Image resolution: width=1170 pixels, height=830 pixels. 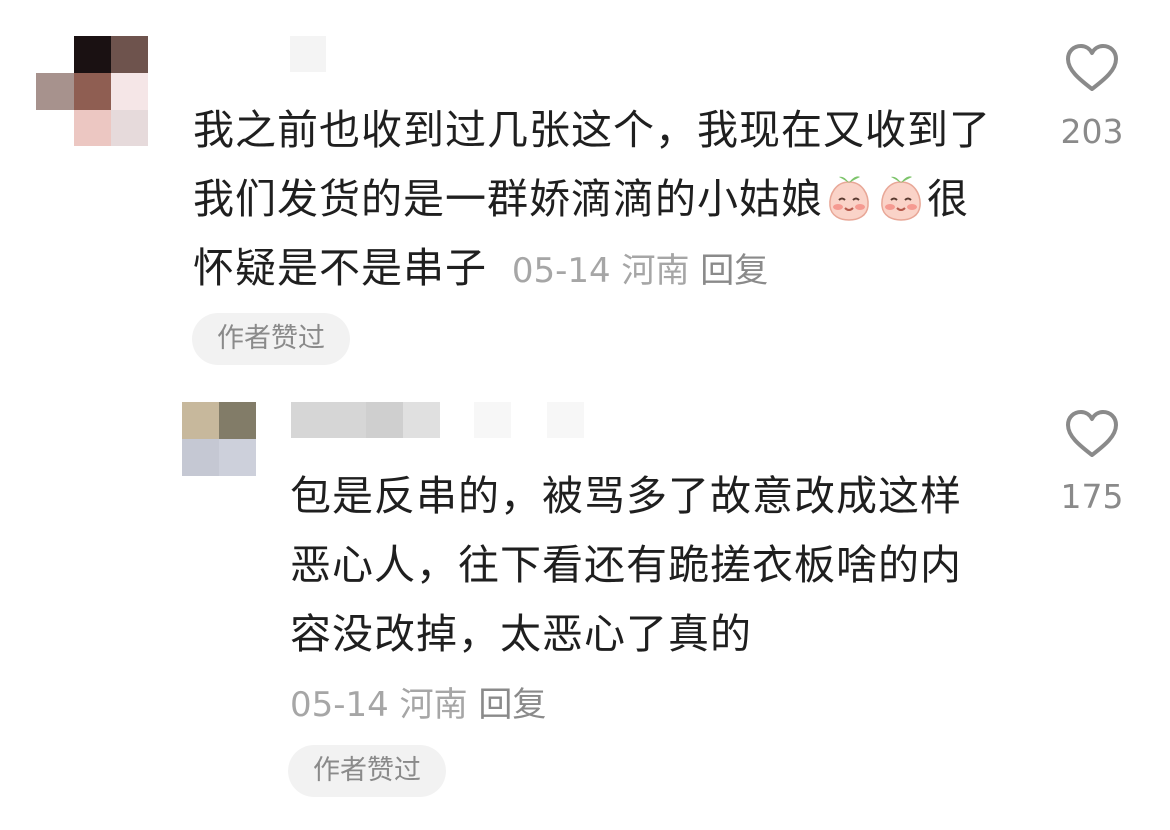 What do you see at coordinates (481, 268) in the screenshot?
I see `comment-line: 怀疑是不是串子 05-14 河南 回复` at bounding box center [481, 268].